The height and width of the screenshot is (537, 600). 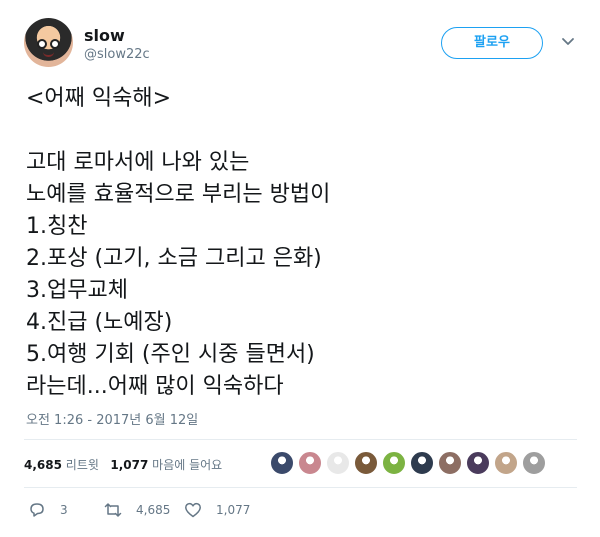 What do you see at coordinates (43, 465) in the screenshot?
I see `retweets-count: 4,685` at bounding box center [43, 465].